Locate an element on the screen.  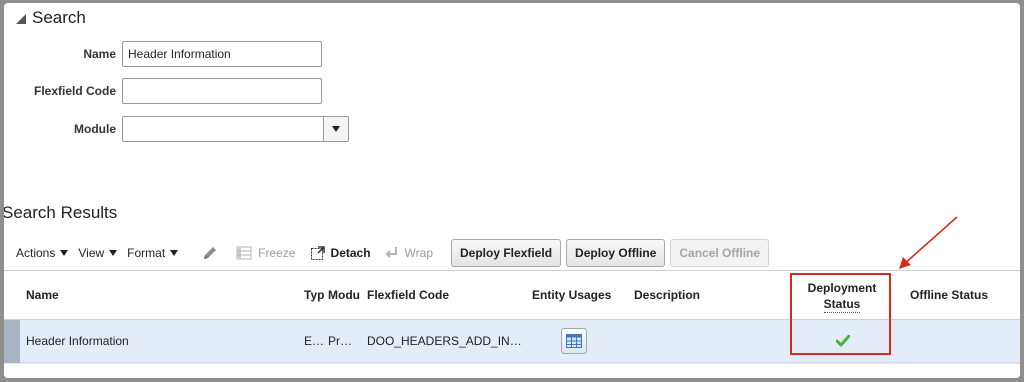
search-title: Search is located at coordinates (59, 17).